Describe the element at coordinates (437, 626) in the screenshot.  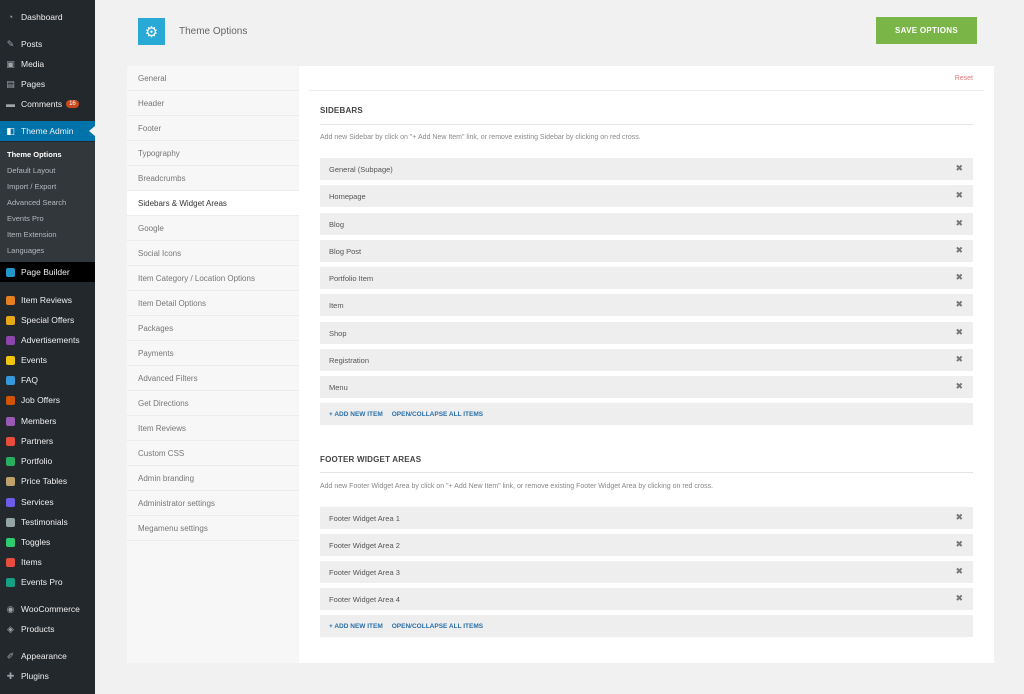
I see `toggle-footer-widgets-link: OPEN/COLLAPSE ALL ITEMS` at that location.